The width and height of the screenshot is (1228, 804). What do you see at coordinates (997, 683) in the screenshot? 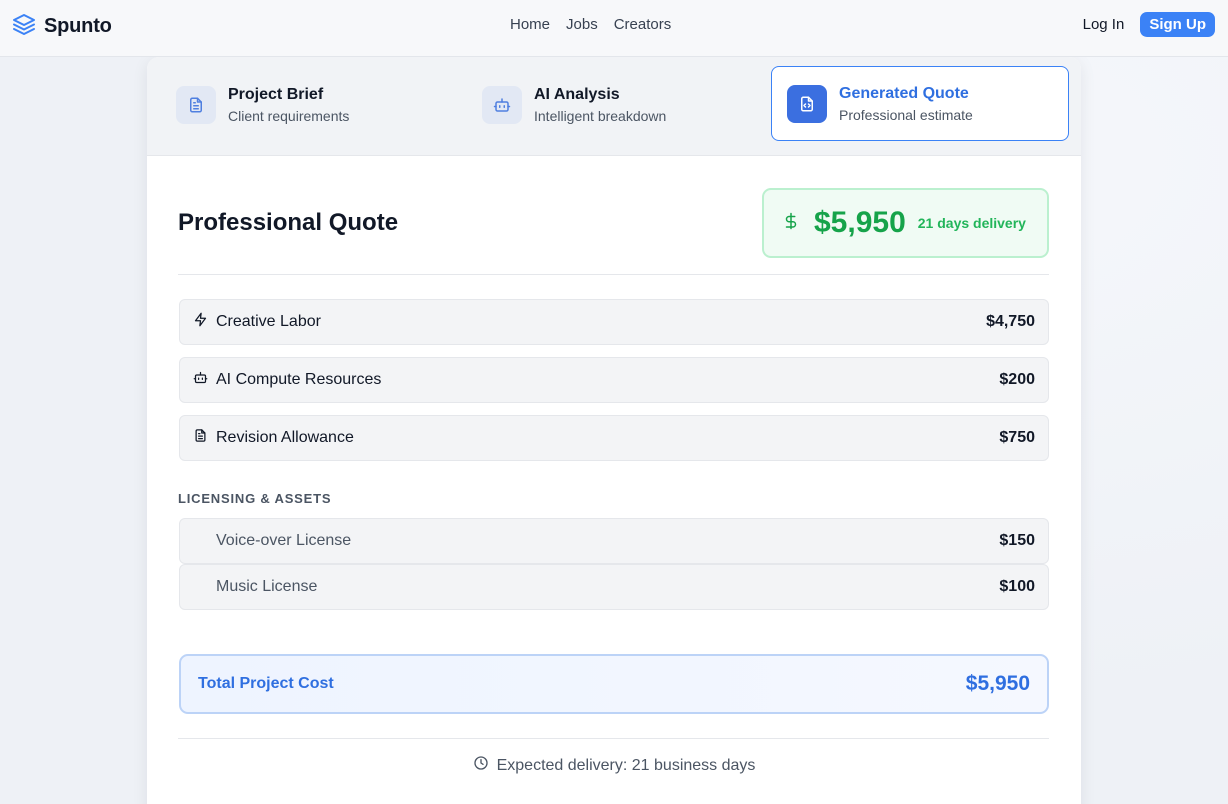
I see `total-amount: $5,950` at bounding box center [997, 683].